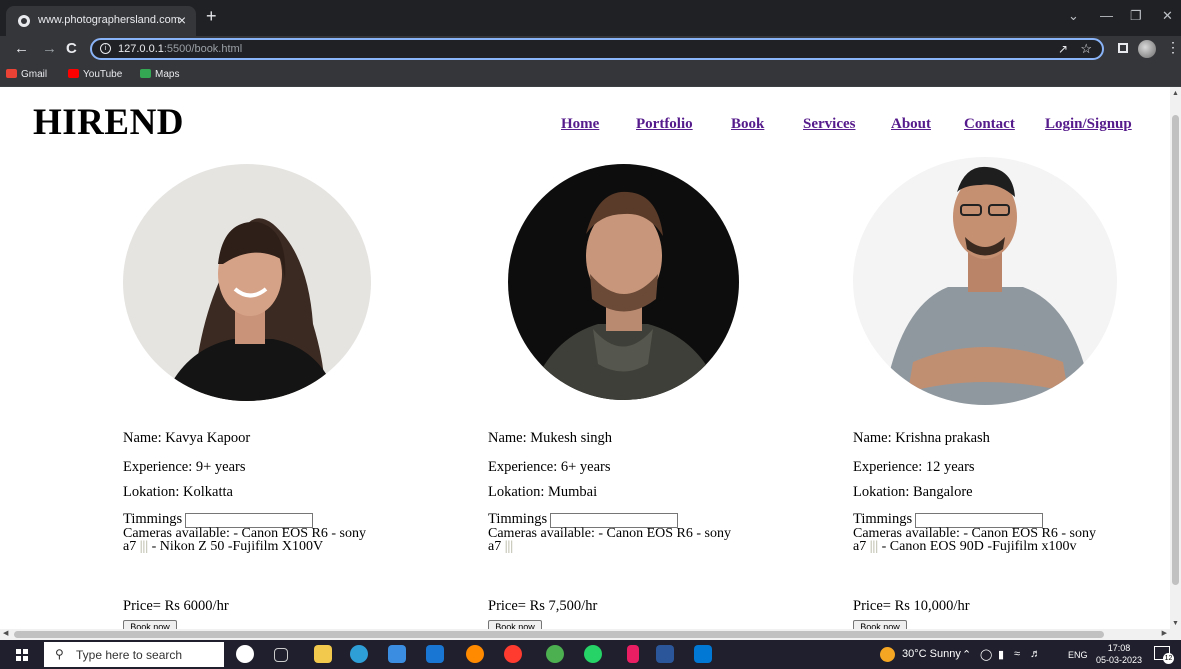 The height and width of the screenshot is (669, 1181). Describe the element at coordinates (178, 492) in the screenshot. I see `photographer-location: Lokation: Kolkatta` at that location.